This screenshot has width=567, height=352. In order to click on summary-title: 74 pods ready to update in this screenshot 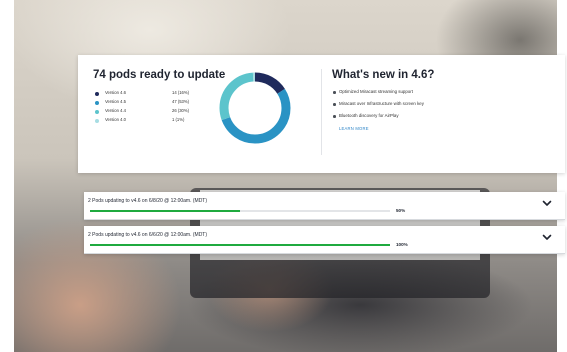, I will do `click(159, 75)`.